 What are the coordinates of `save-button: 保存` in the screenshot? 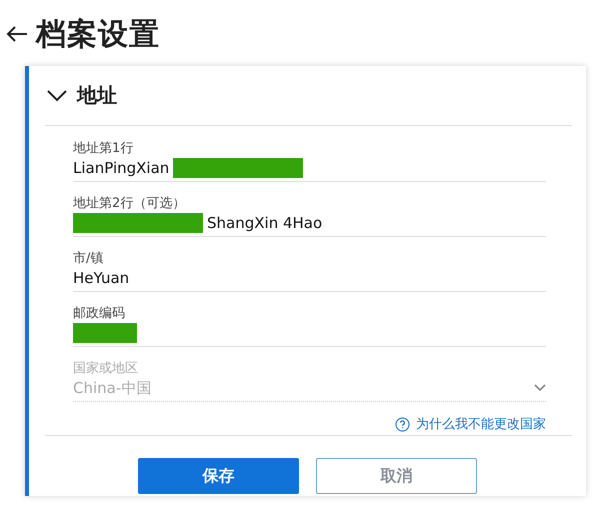 It's located at (218, 476).